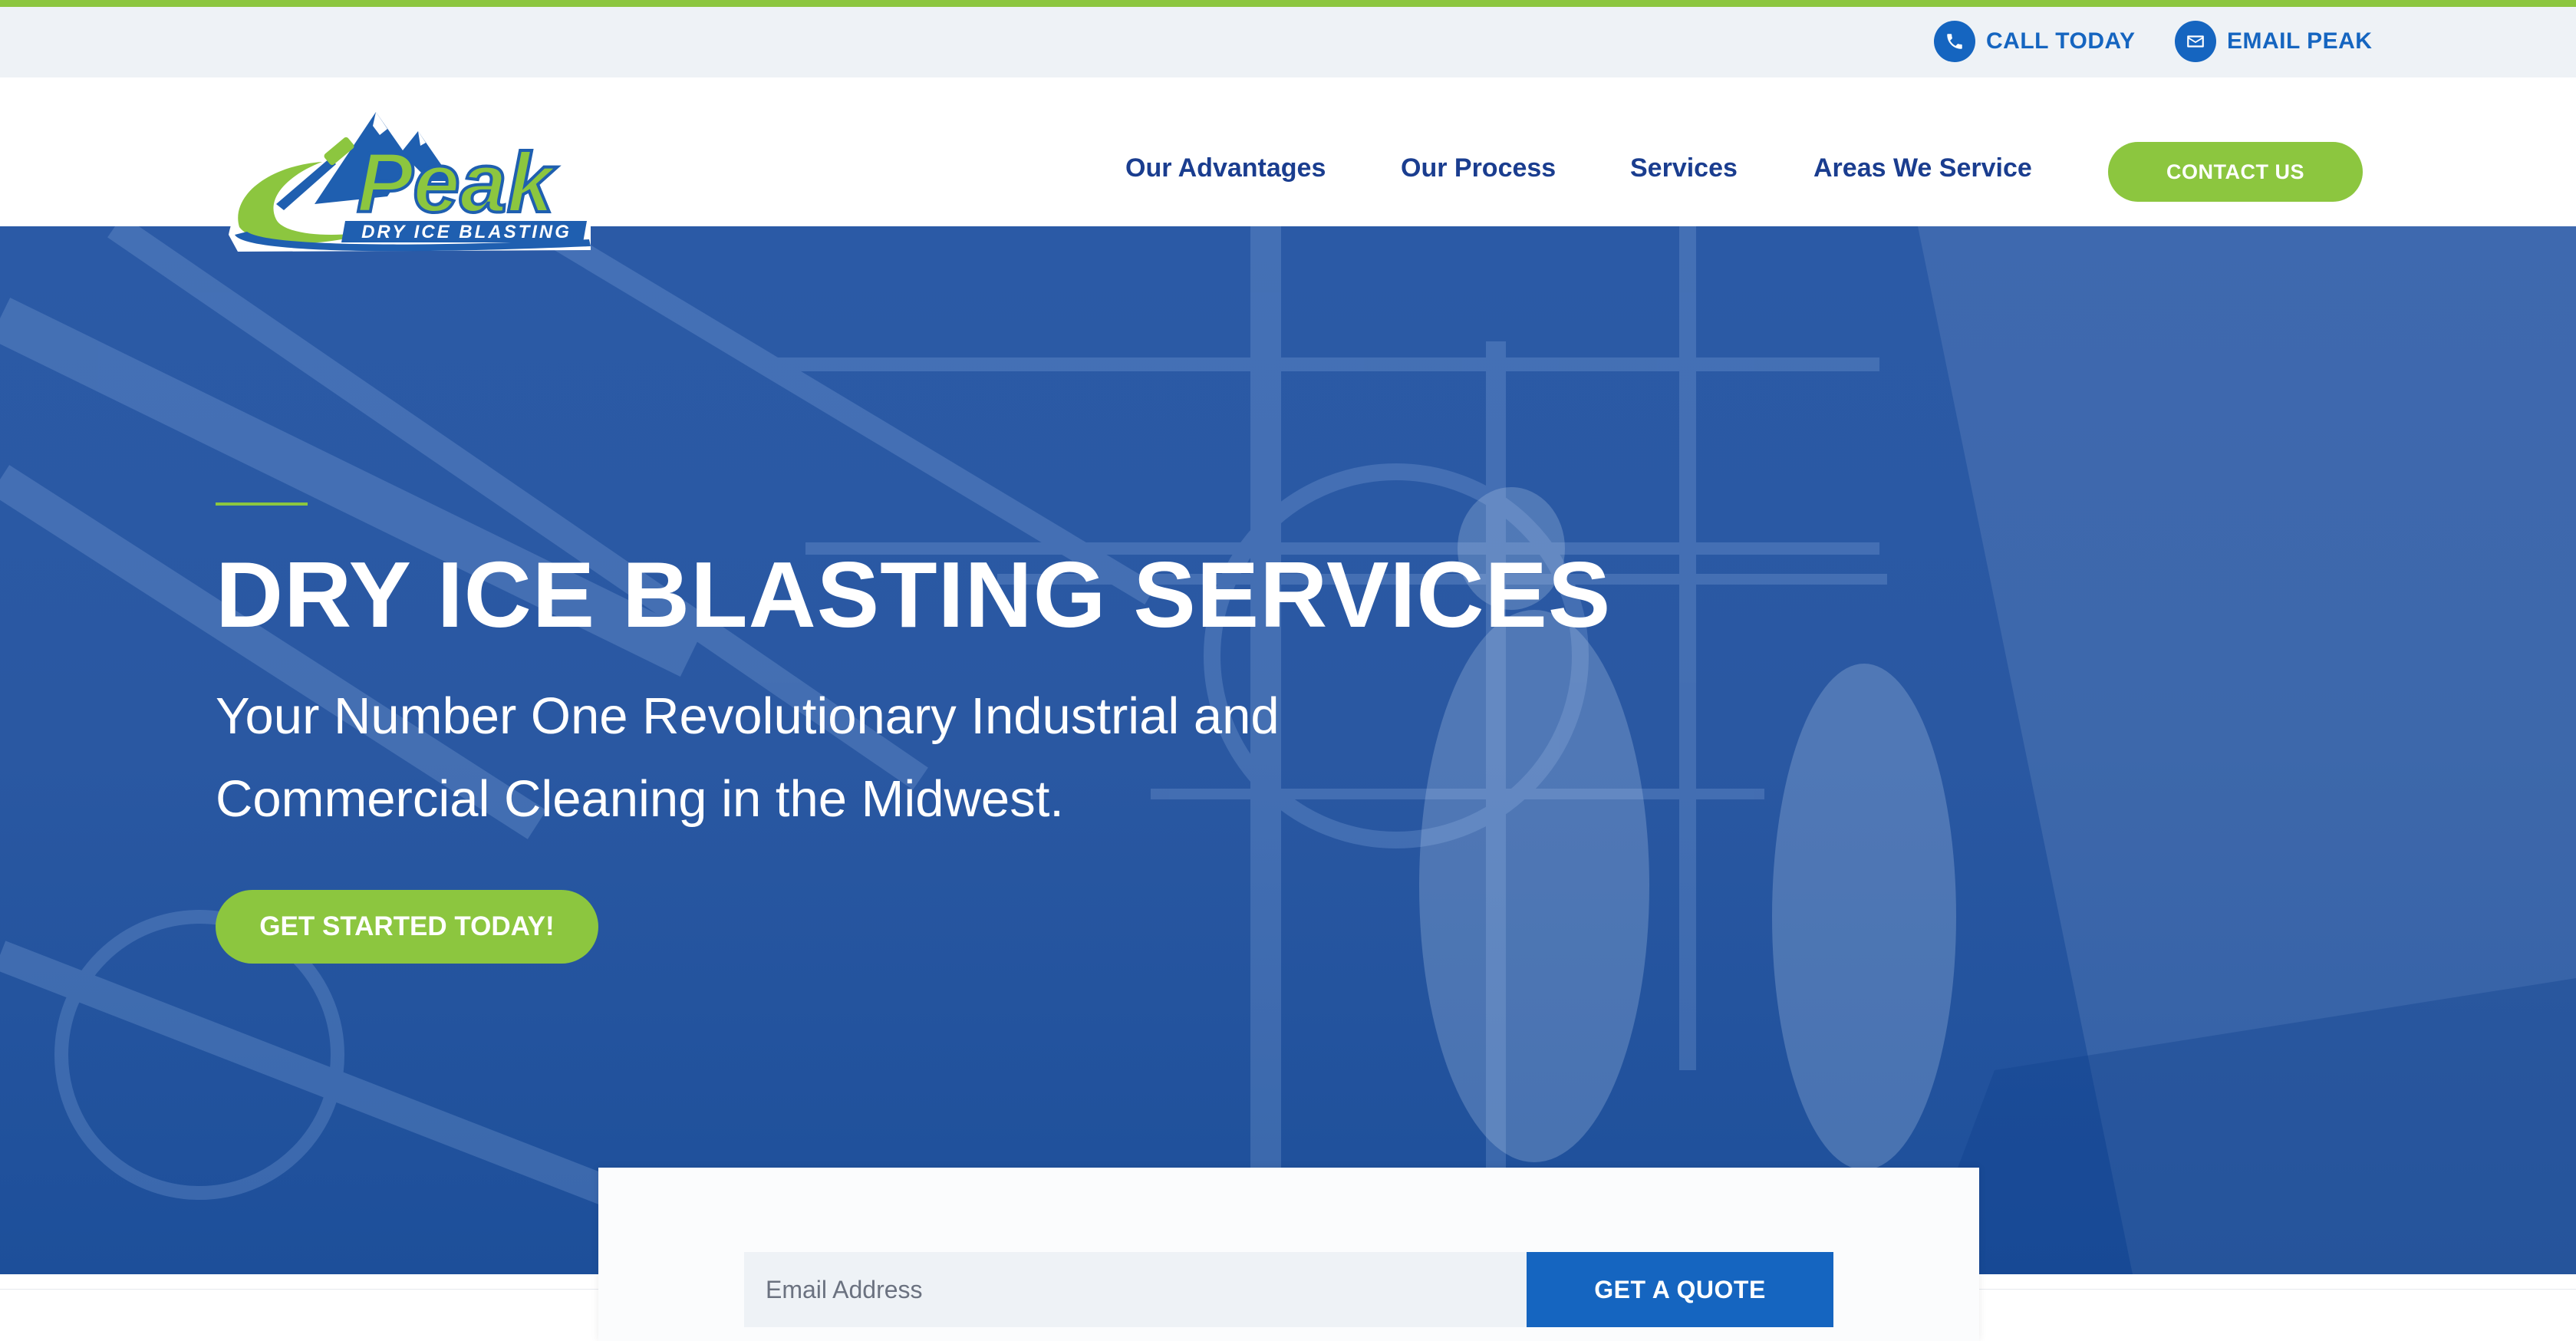 This screenshot has height=1341, width=2576. I want to click on nav-our-process: Our Process, so click(1478, 168).